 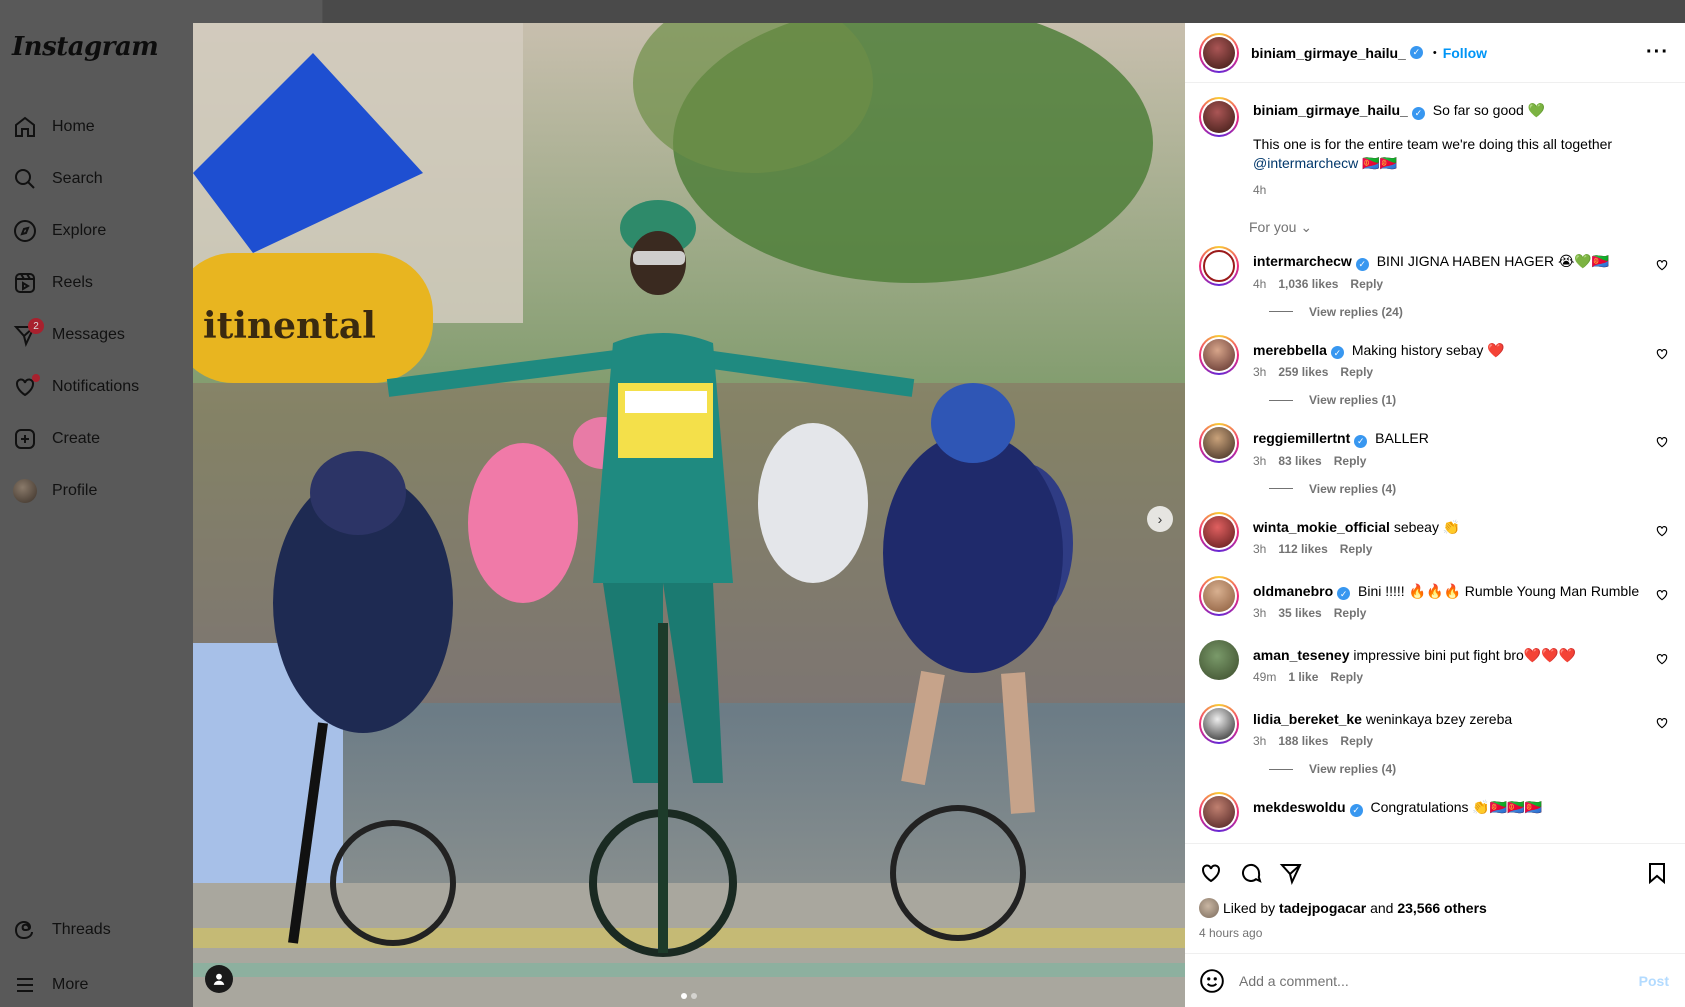 I want to click on comment-likes: 1 like, so click(x=1303, y=677).